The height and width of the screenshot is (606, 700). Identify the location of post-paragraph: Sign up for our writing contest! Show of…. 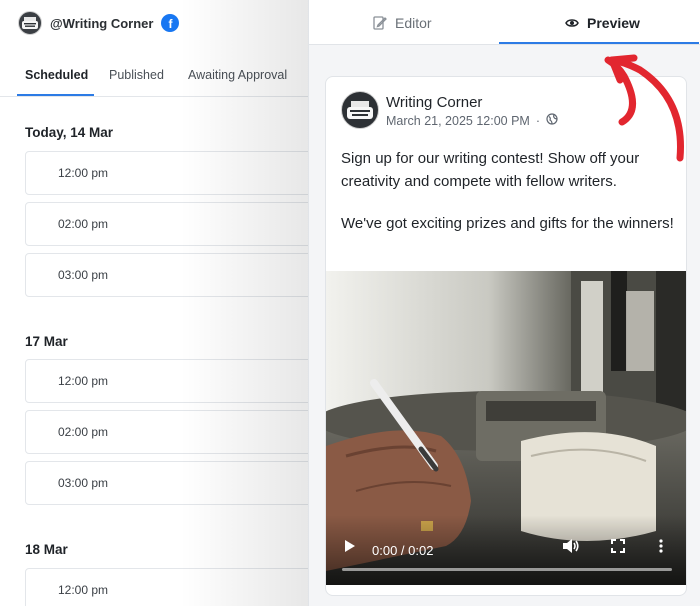
(490, 170).